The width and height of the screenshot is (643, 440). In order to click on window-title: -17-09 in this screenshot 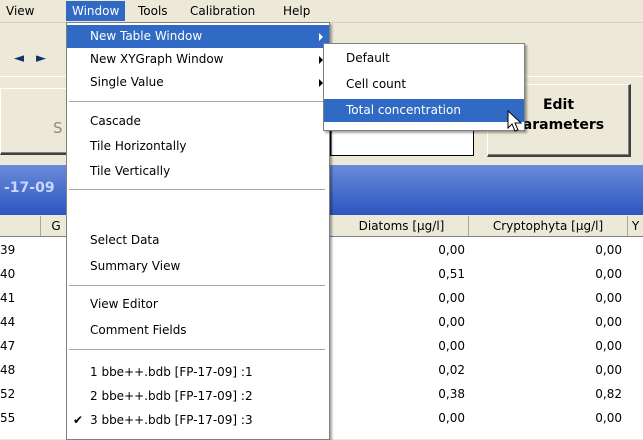, I will do `click(29, 188)`.